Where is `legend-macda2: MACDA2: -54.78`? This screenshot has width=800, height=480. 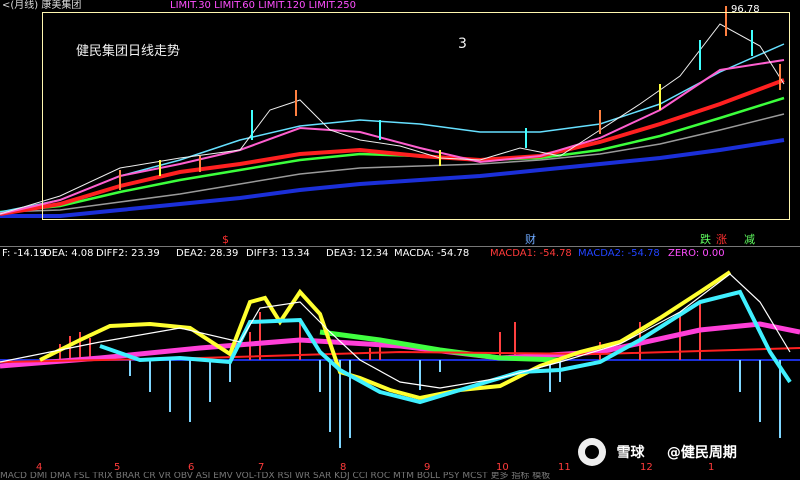
legend-macda2: MACDA2: -54.78 is located at coordinates (619, 253).